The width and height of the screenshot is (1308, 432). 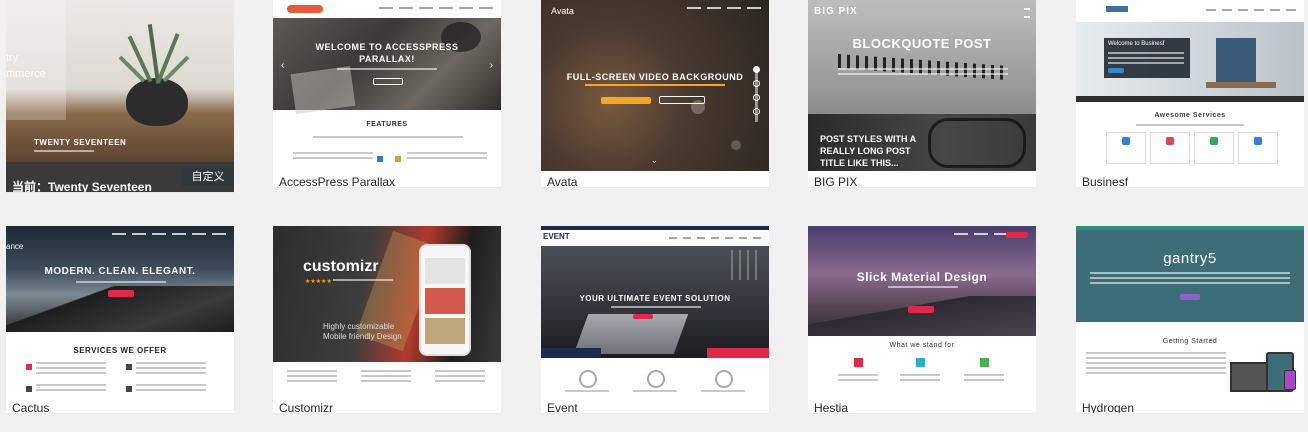 I want to click on hero-button-secondary, so click(x=682, y=100).